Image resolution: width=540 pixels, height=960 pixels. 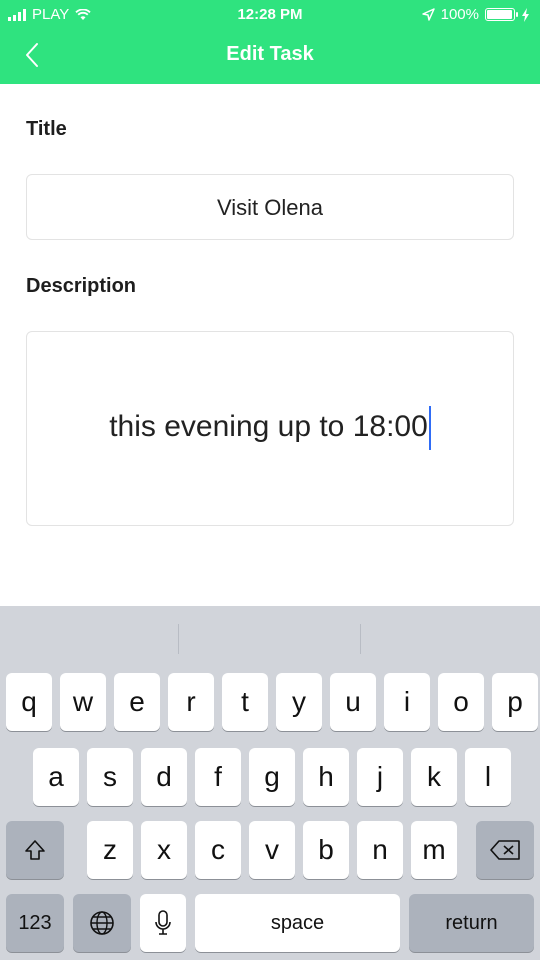 I want to click on space-key: space, so click(x=297, y=923).